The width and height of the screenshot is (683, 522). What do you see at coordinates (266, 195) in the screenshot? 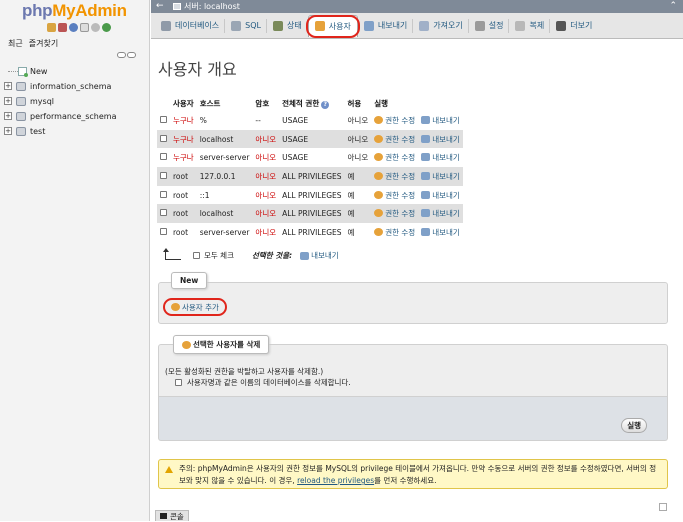
I see `password-cell: 아니오` at bounding box center [266, 195].